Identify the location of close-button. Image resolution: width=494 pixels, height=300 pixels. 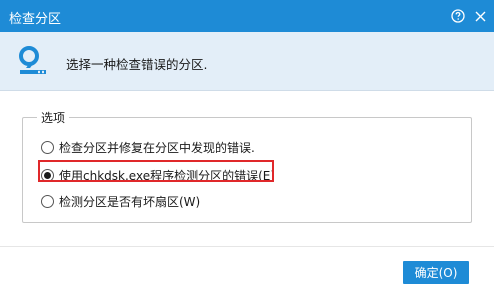
(480, 16).